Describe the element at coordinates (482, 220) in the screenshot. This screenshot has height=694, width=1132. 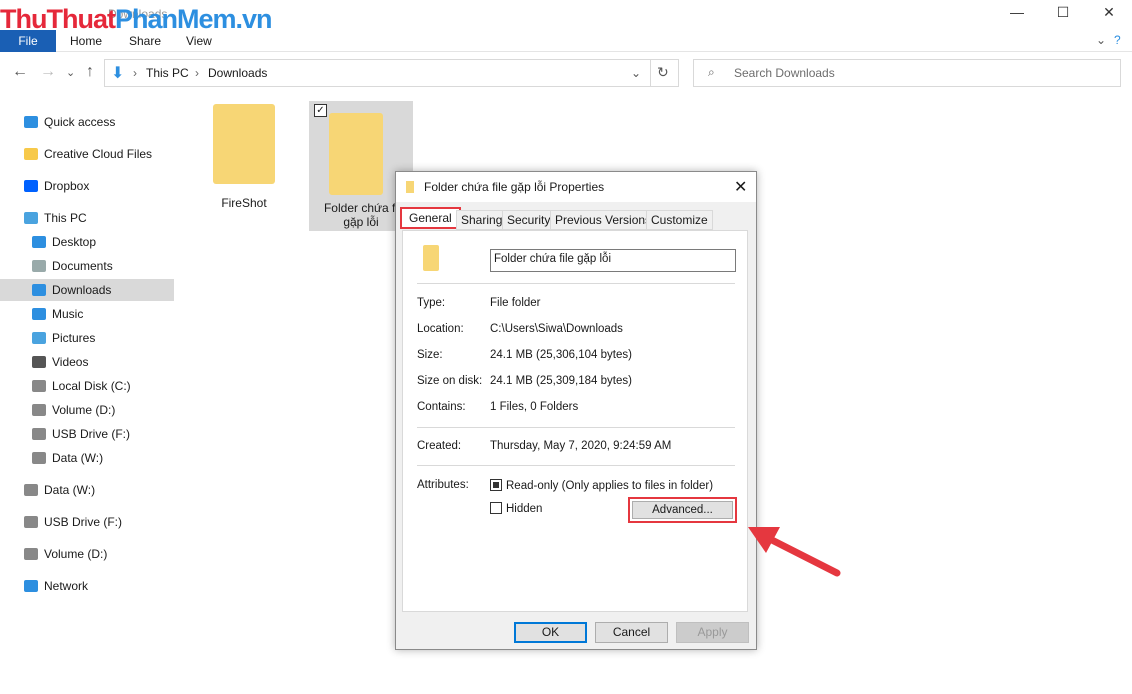
I see `tab-sharing: Sharing` at that location.